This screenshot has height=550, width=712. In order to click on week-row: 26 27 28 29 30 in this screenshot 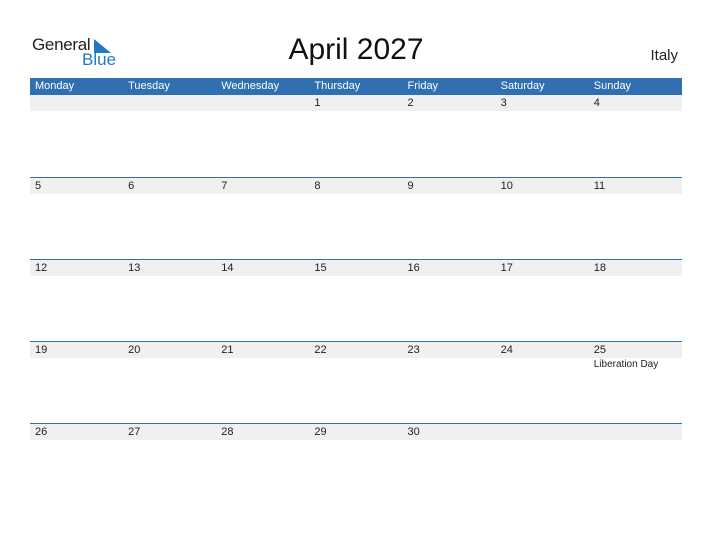, I will do `click(356, 464)`.